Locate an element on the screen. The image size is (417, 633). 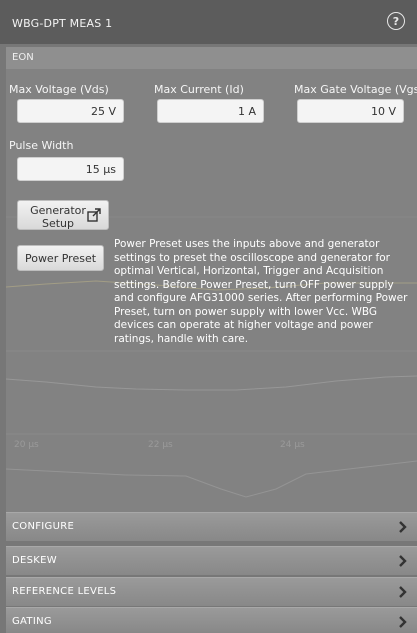
max-gate-voltage-input: 10 V is located at coordinates (350, 111).